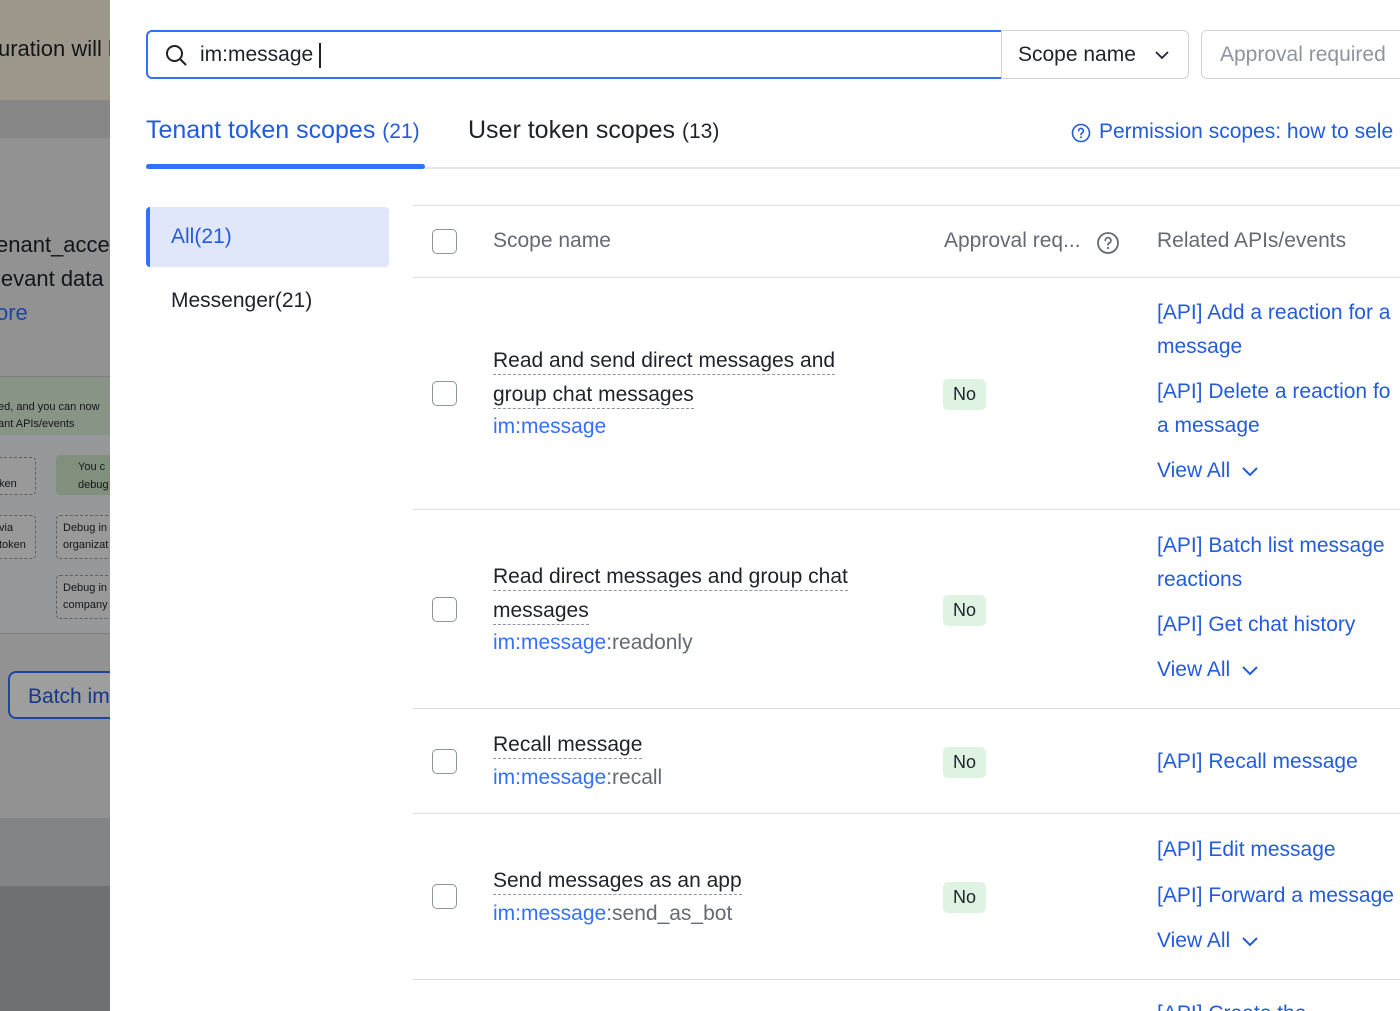  What do you see at coordinates (261, 130) in the screenshot?
I see `tab-tenant-label: Tenant token scopes` at bounding box center [261, 130].